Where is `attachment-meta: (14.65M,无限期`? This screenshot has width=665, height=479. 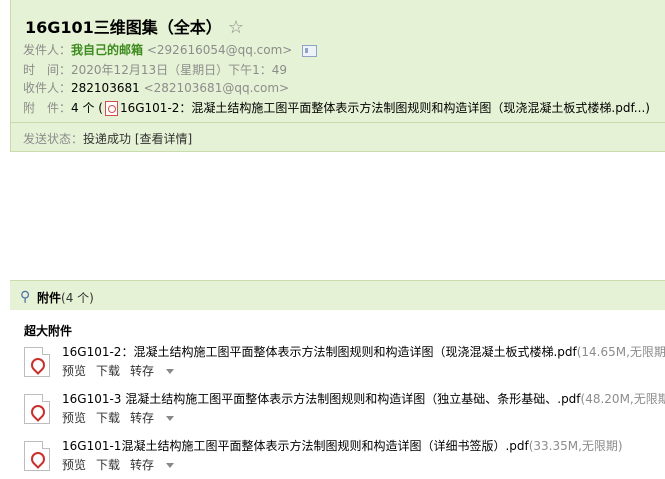
attachment-meta: (14.65M,无限期 is located at coordinates (620, 352).